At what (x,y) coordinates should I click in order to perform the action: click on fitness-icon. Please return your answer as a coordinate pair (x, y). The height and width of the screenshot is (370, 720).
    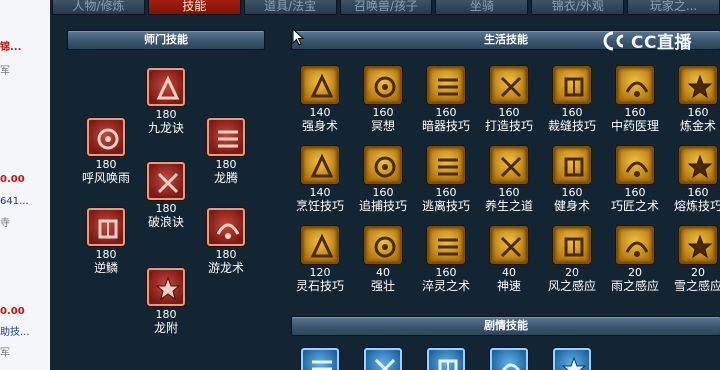
    Looking at the image, I should click on (572, 165).